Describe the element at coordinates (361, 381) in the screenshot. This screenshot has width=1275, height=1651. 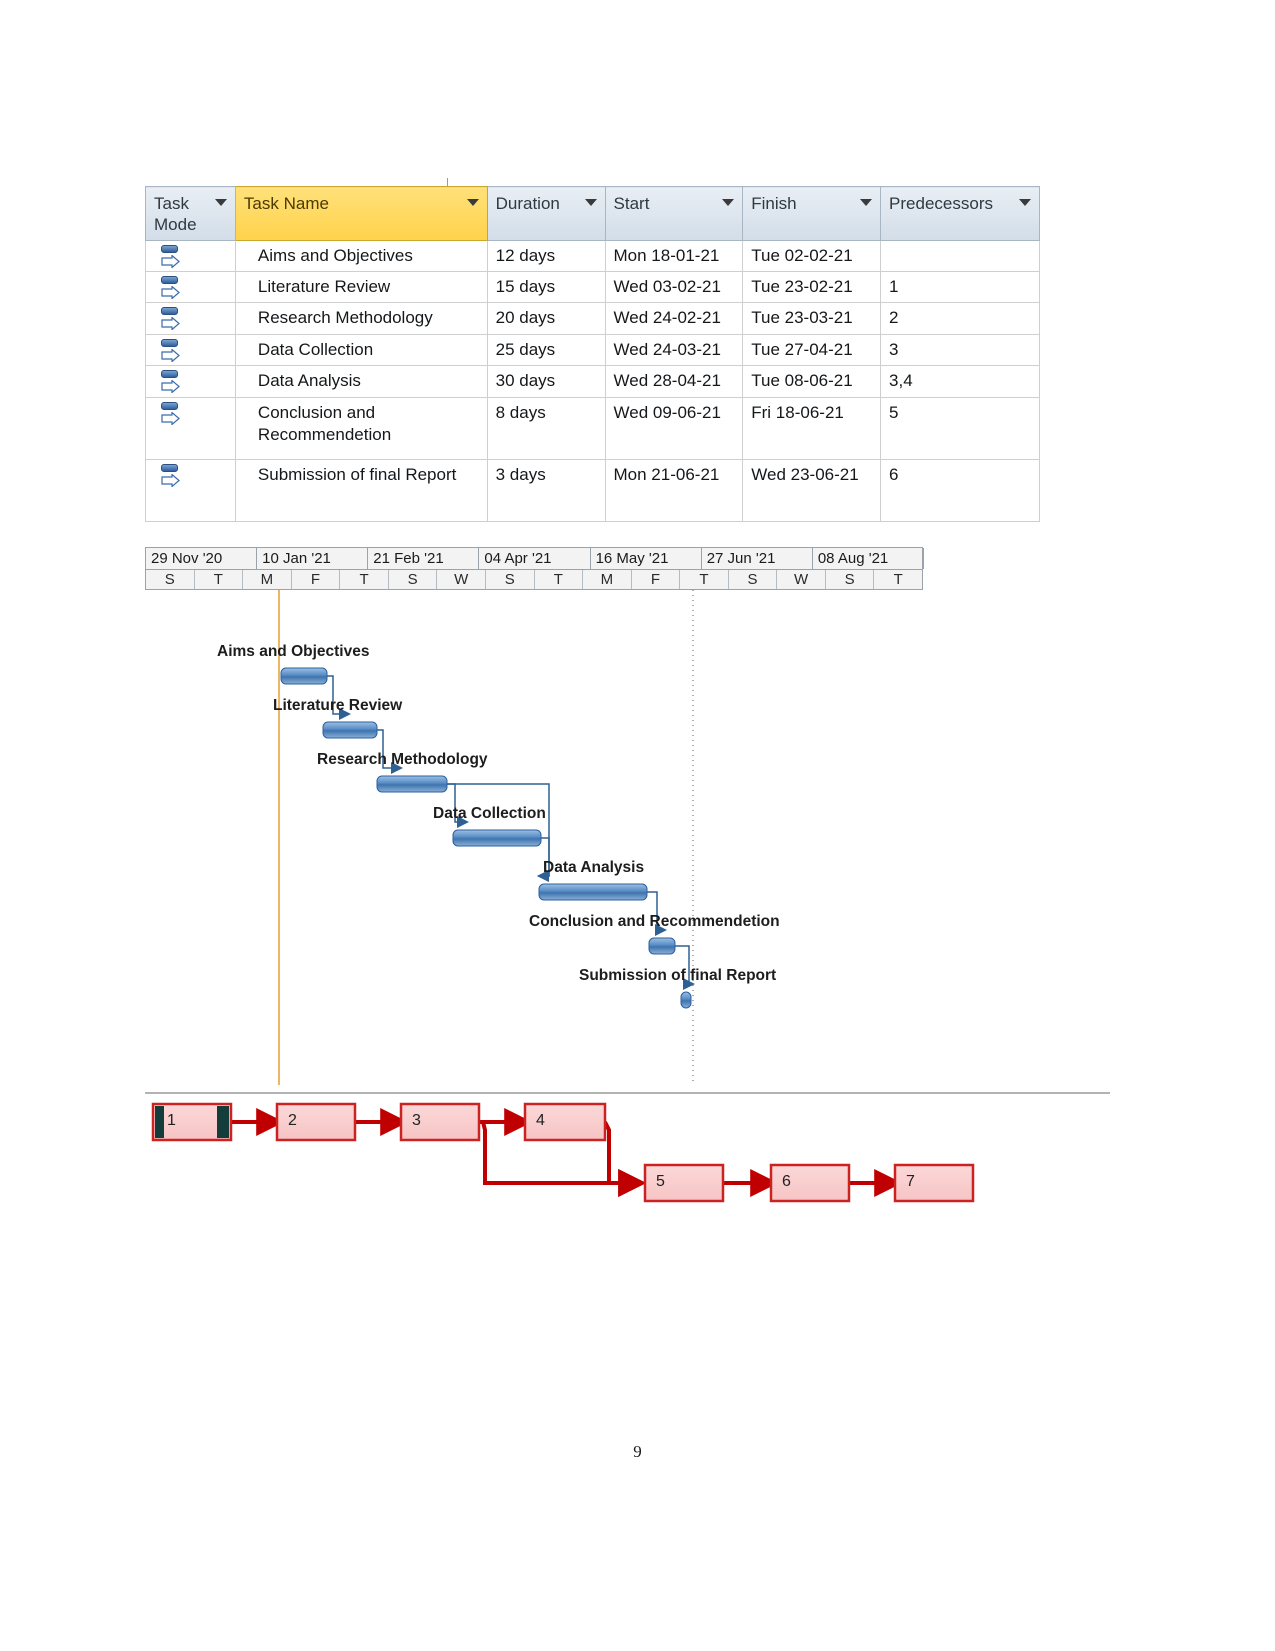
I see `task-name-cell: Data Analysis` at that location.